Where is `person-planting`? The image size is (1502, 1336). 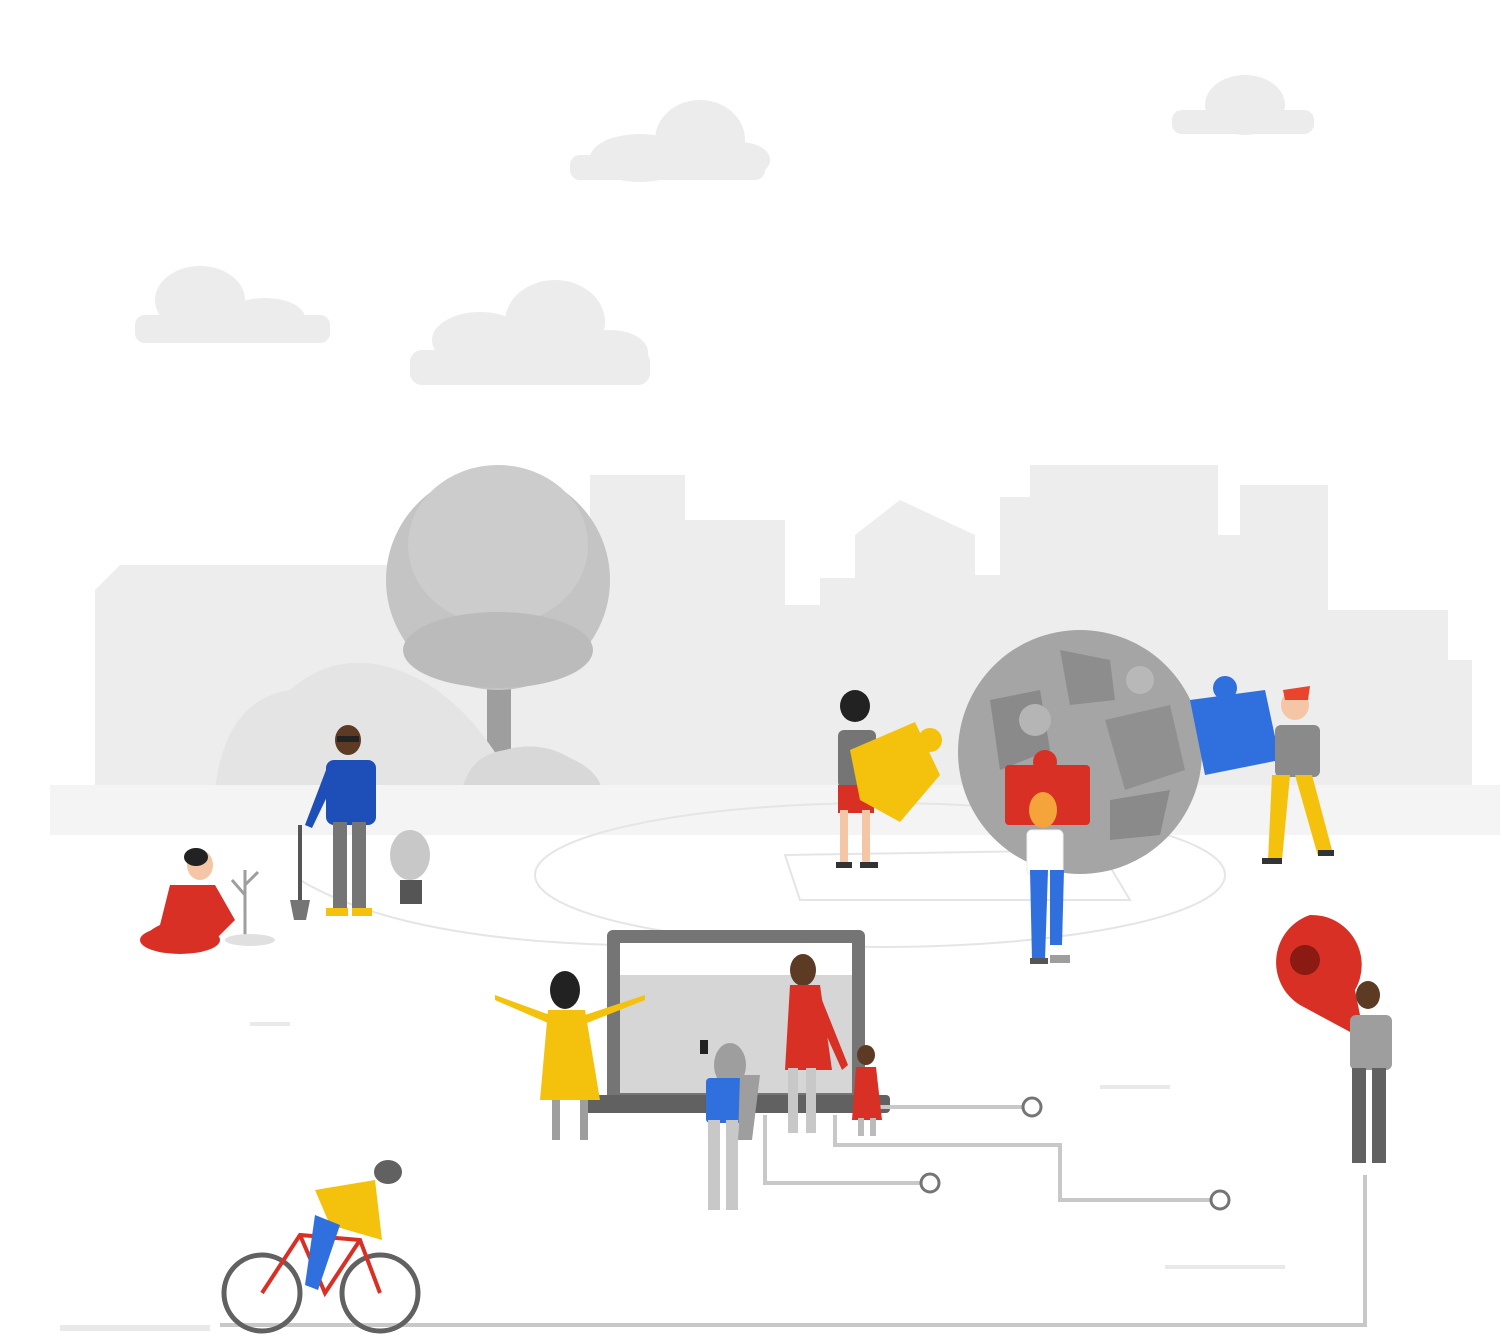 person-planting is located at coordinates (207, 901).